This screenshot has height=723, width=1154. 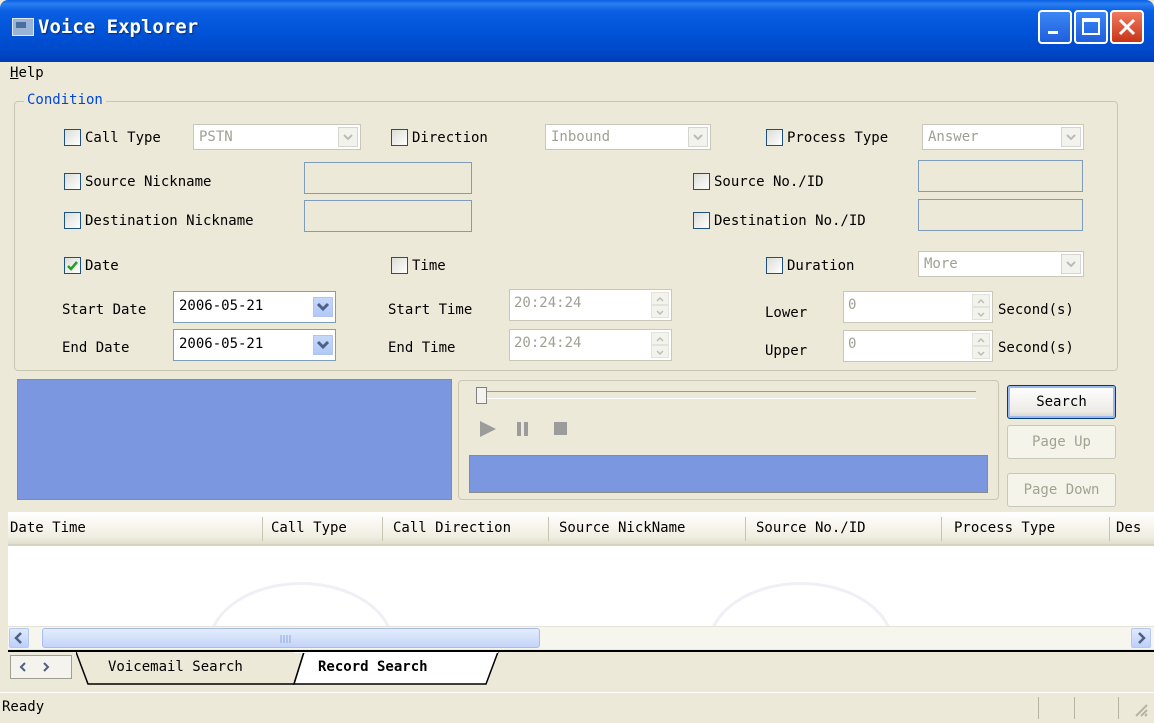 I want to click on destination-nickname-label: Destination Nickname, so click(x=169, y=221).